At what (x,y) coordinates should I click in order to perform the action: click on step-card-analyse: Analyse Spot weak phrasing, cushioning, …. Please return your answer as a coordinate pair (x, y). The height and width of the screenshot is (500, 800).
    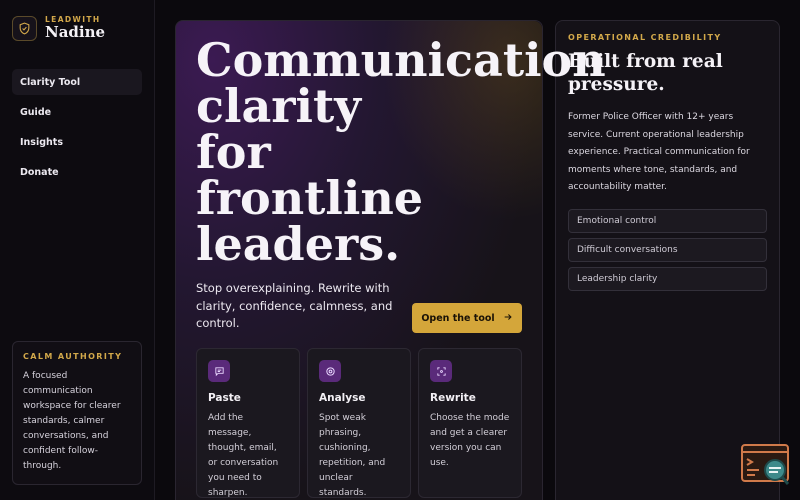
    Looking at the image, I should click on (359, 423).